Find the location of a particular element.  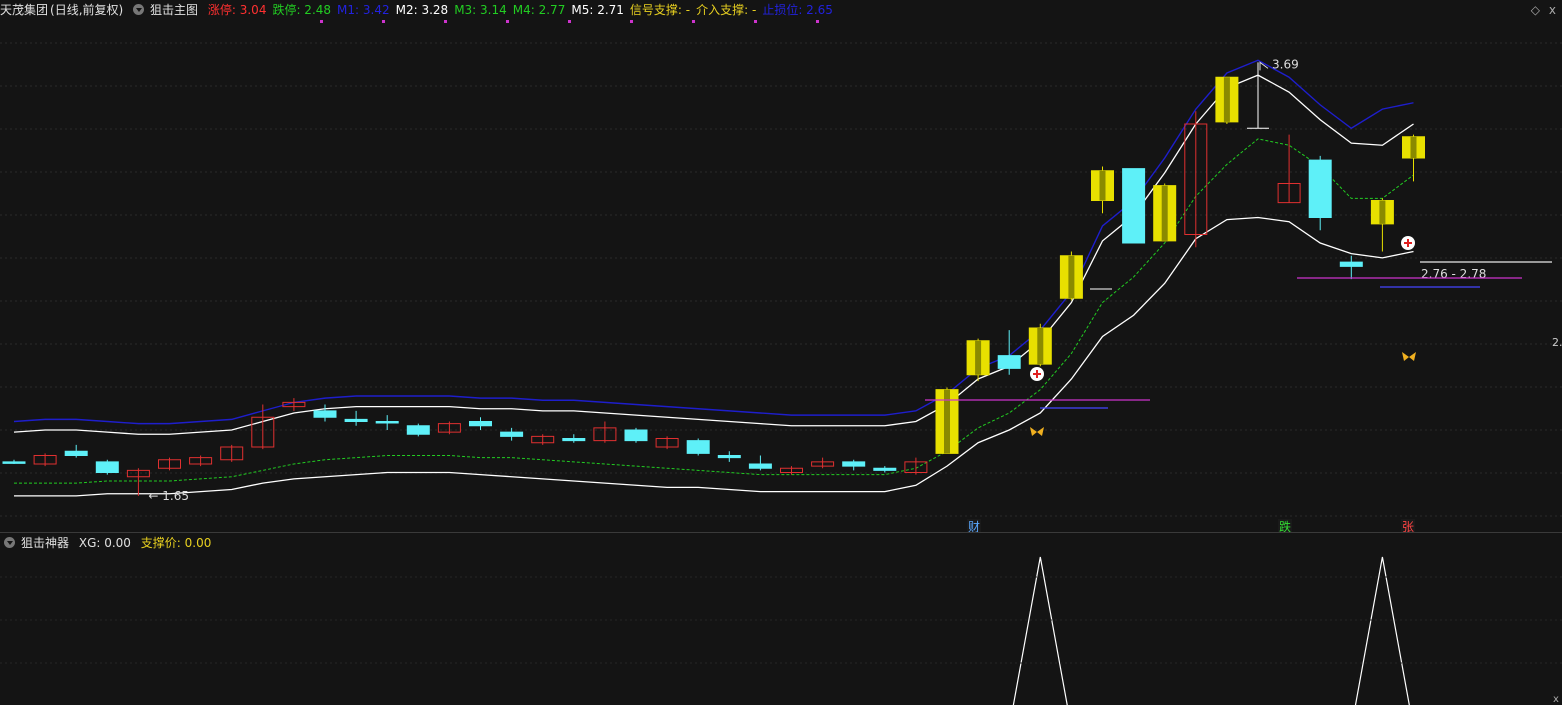

xg-value: XG: 0.00 is located at coordinates (104, 543).